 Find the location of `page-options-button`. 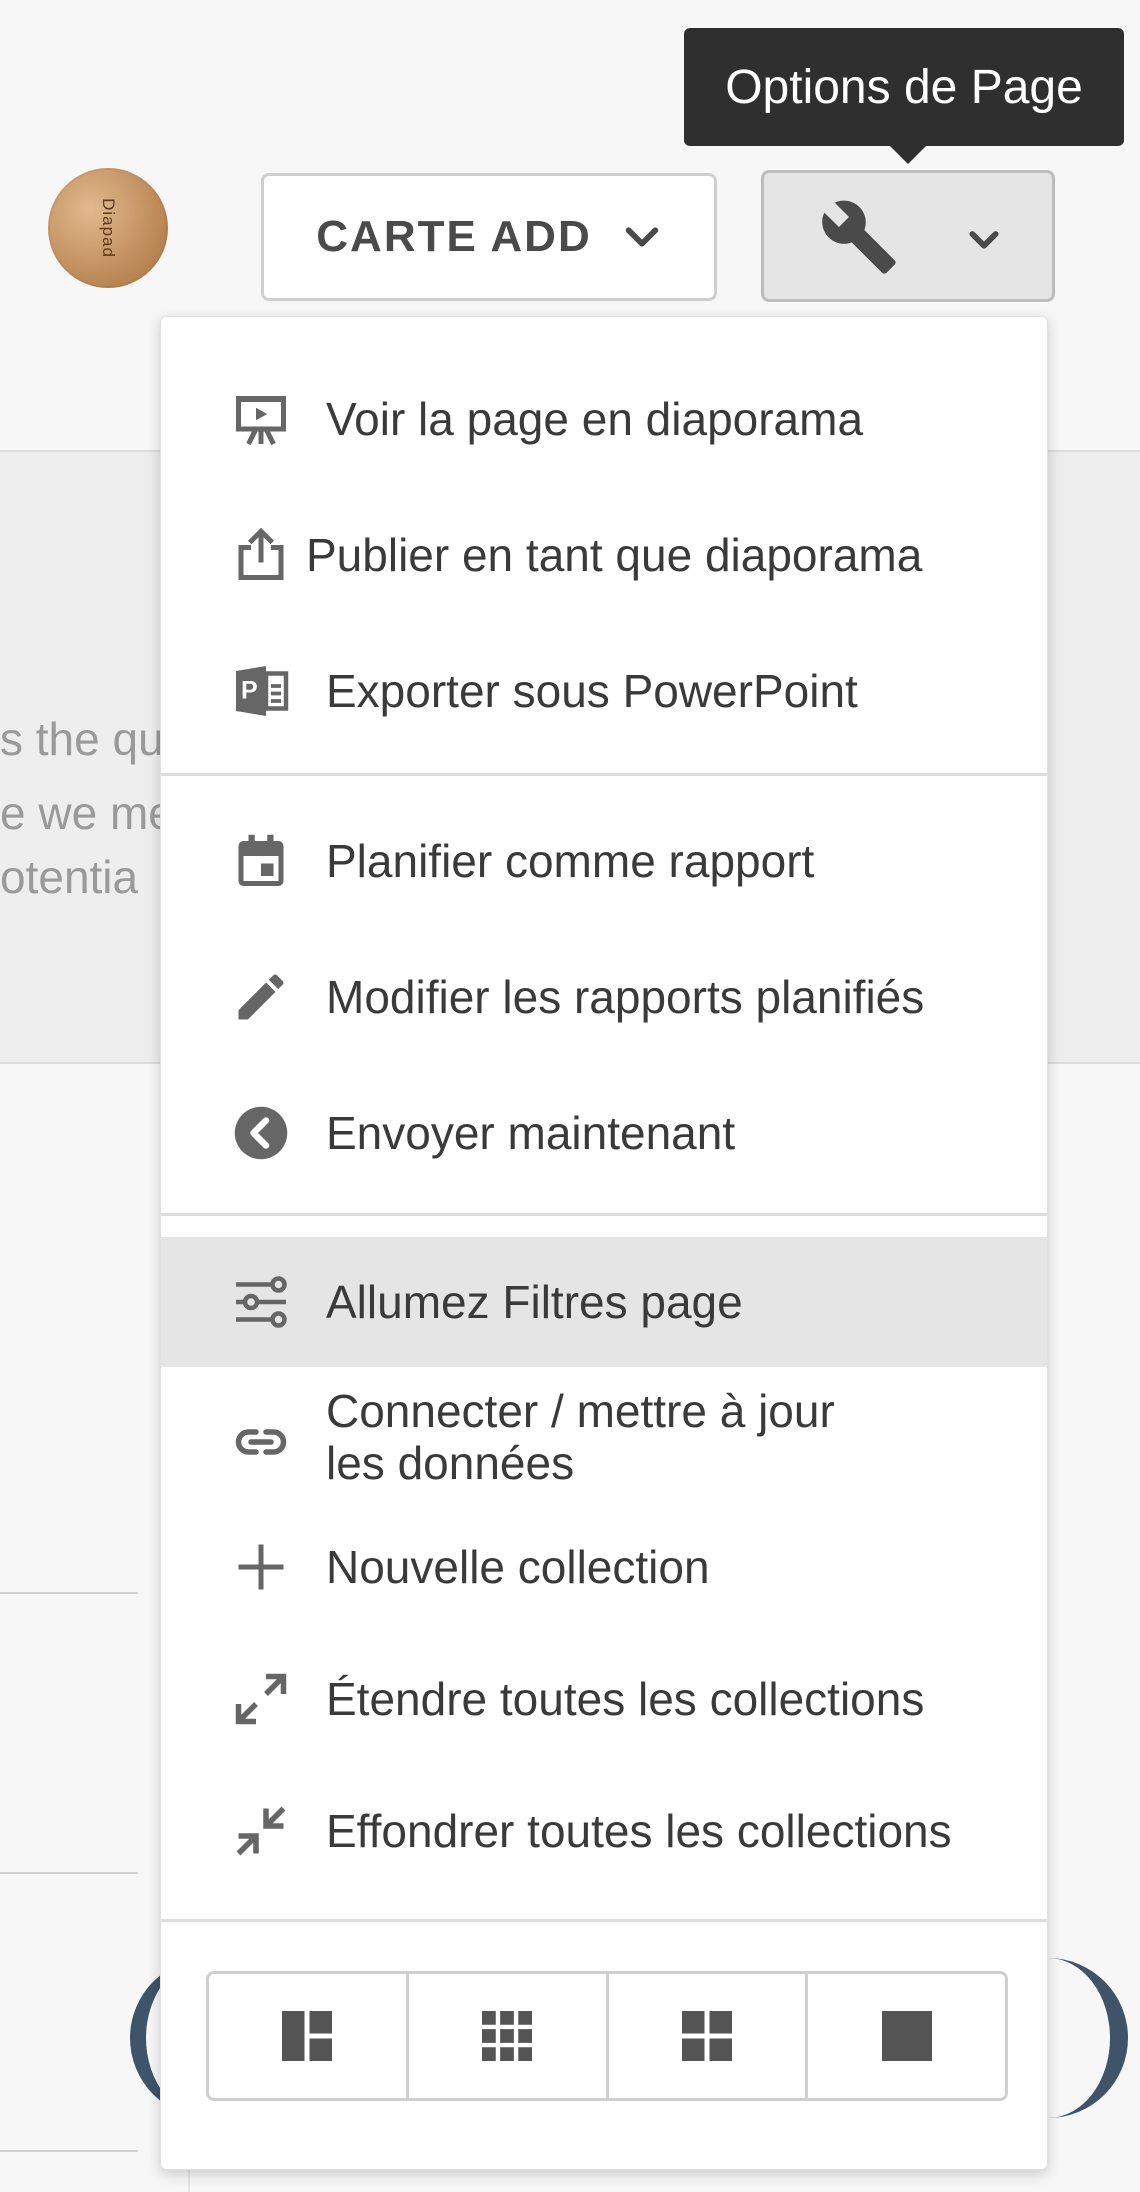

page-options-button is located at coordinates (908, 236).